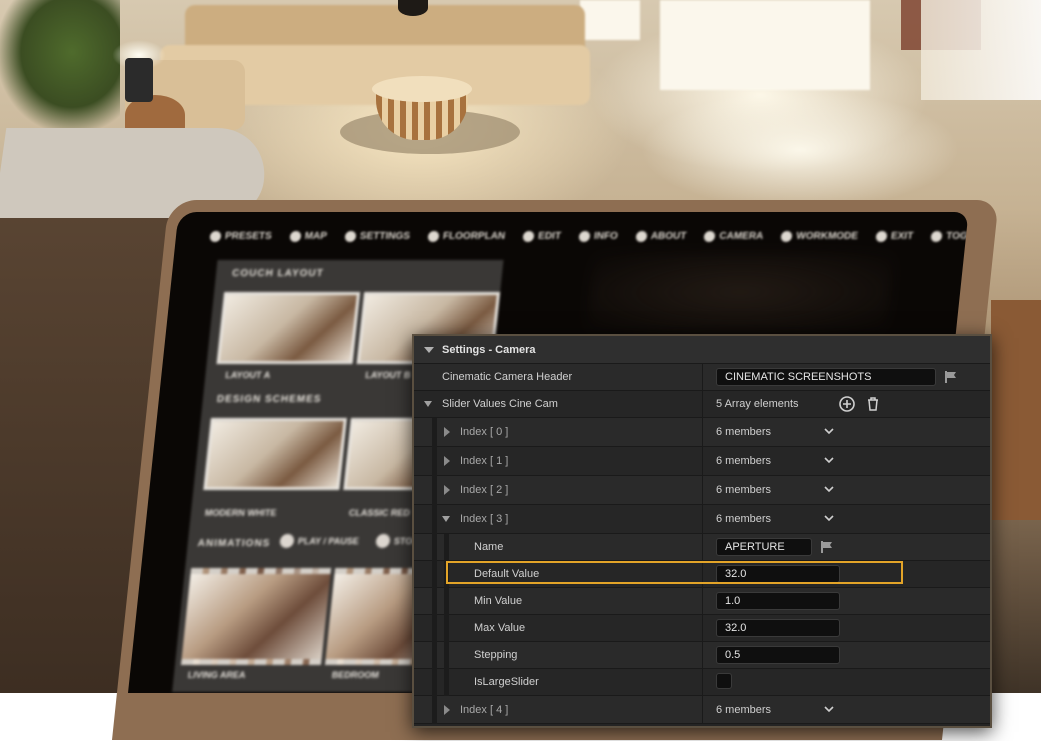  Describe the element at coordinates (873, 404) in the screenshot. I see `trash-icon` at that location.